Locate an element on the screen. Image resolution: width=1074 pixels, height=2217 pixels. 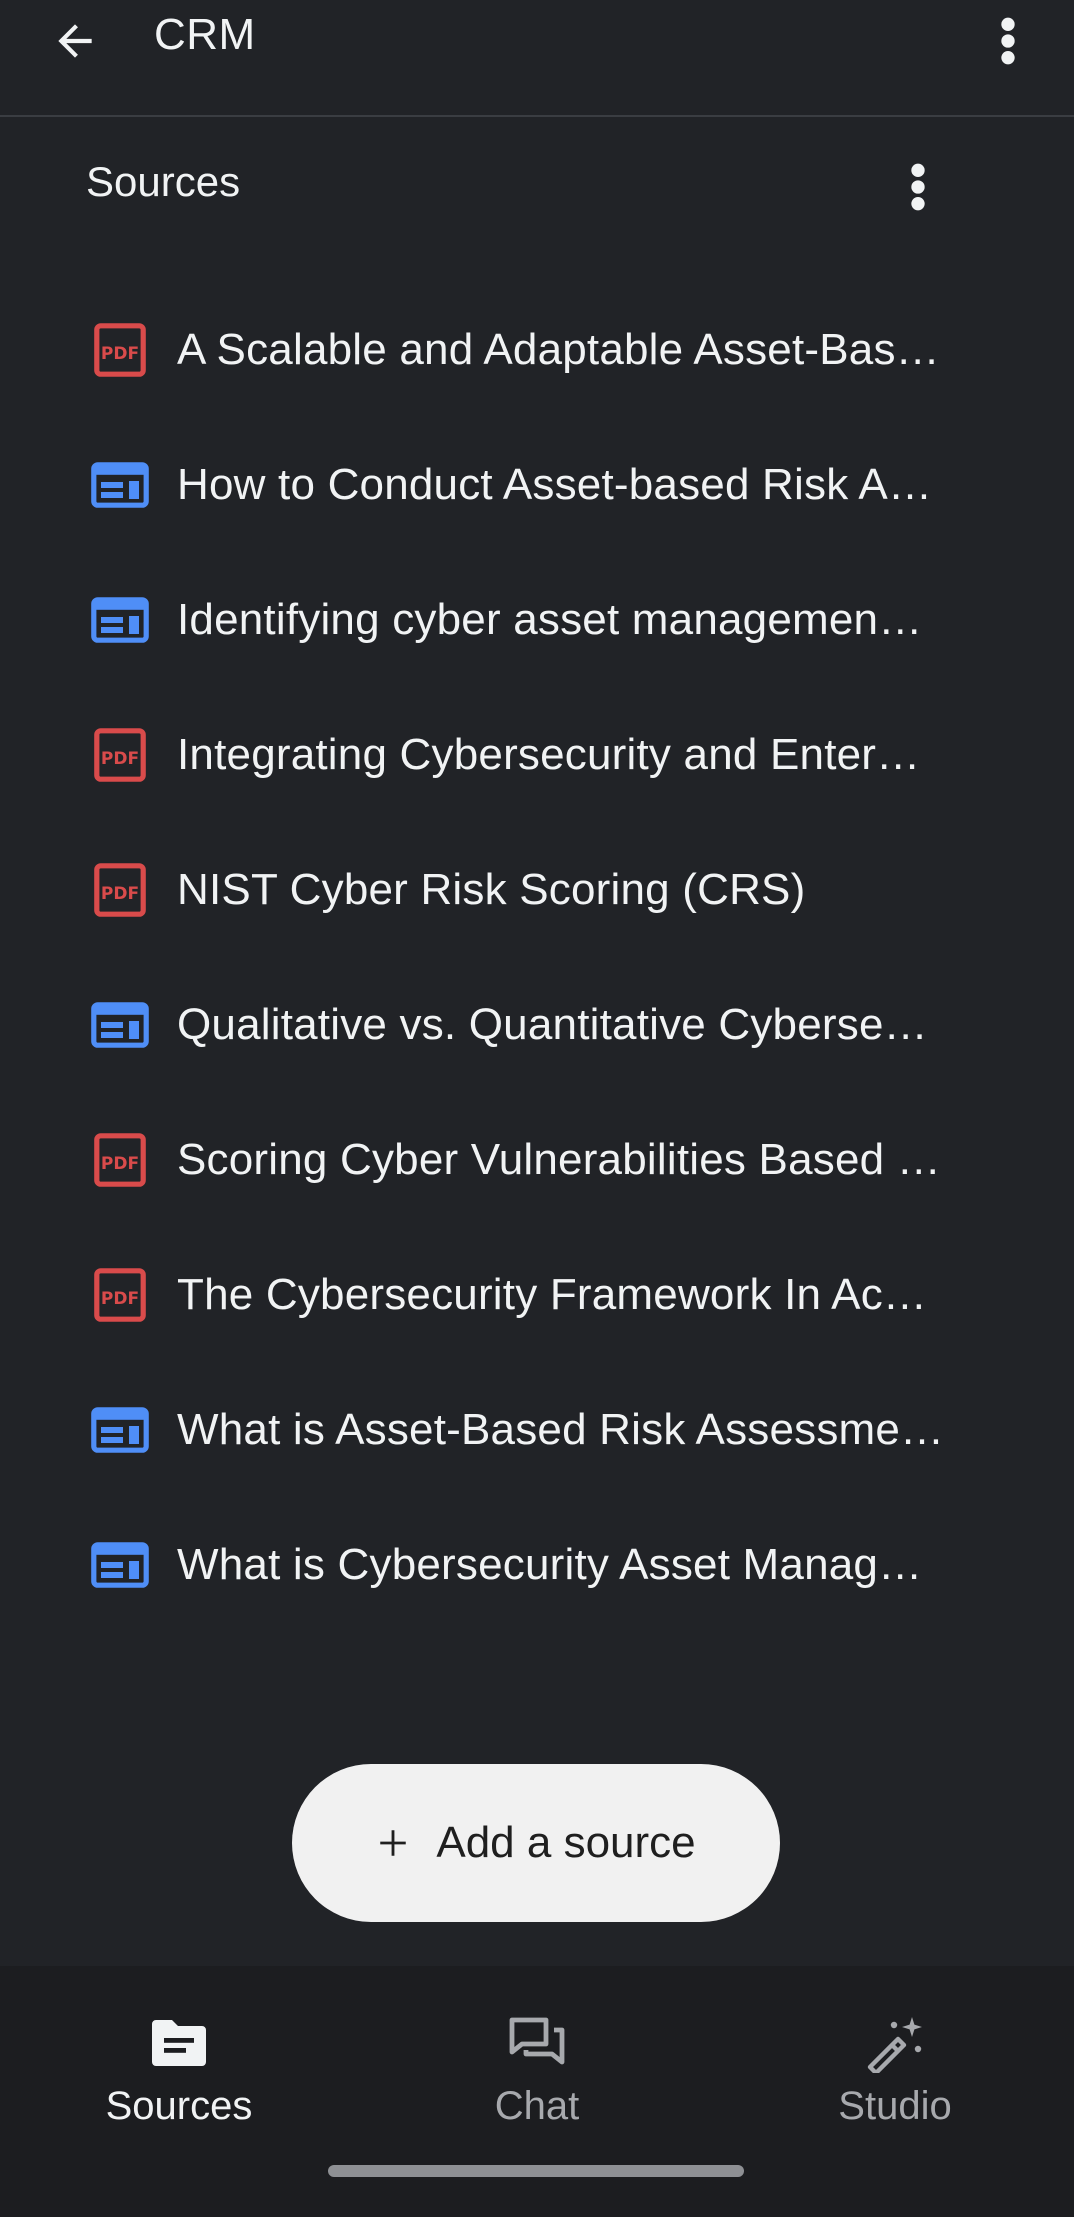
back-button is located at coordinates (75, 41).